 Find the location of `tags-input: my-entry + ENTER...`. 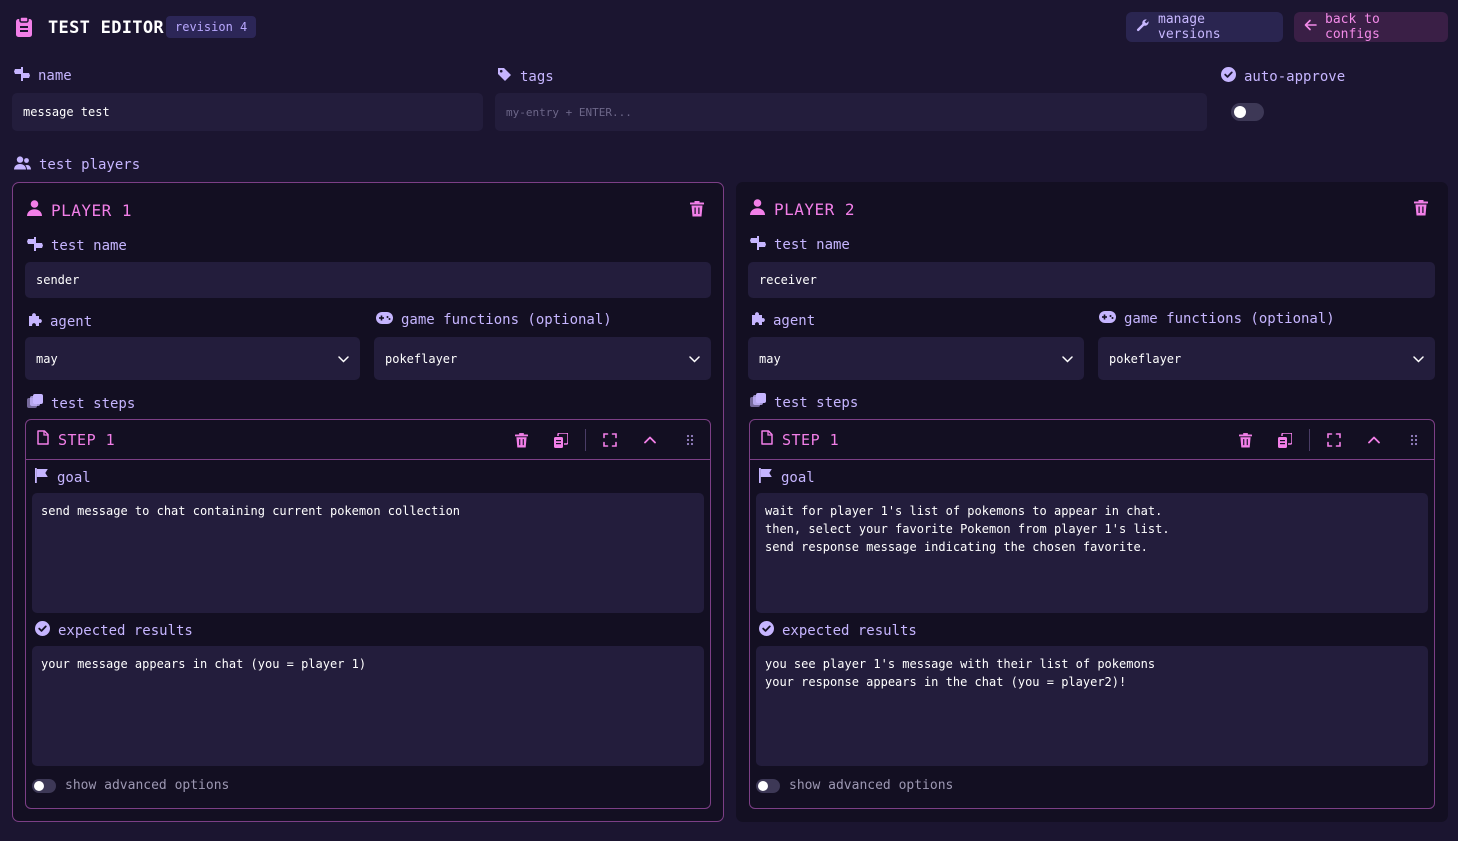

tags-input: my-entry + ENTER... is located at coordinates (851, 112).